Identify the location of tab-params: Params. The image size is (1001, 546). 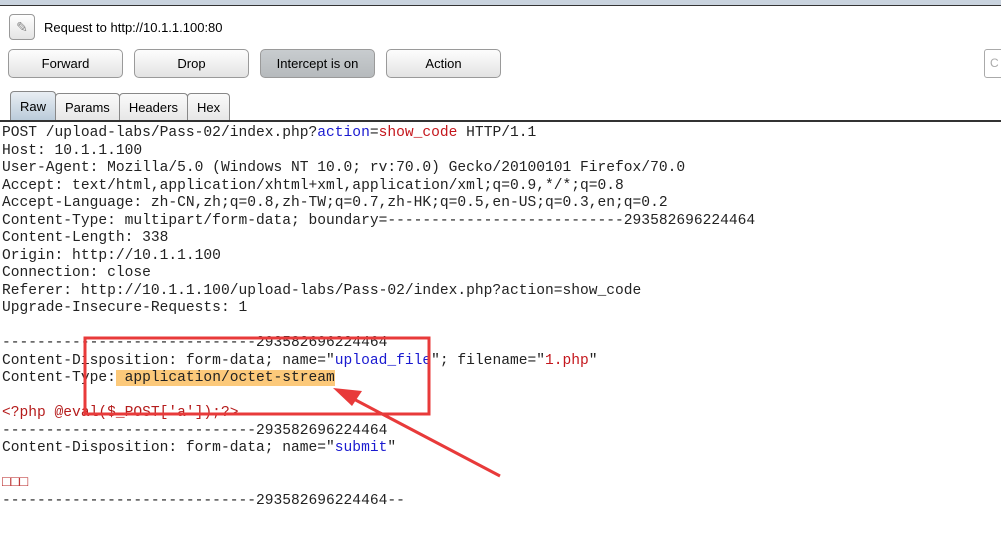
(87, 107).